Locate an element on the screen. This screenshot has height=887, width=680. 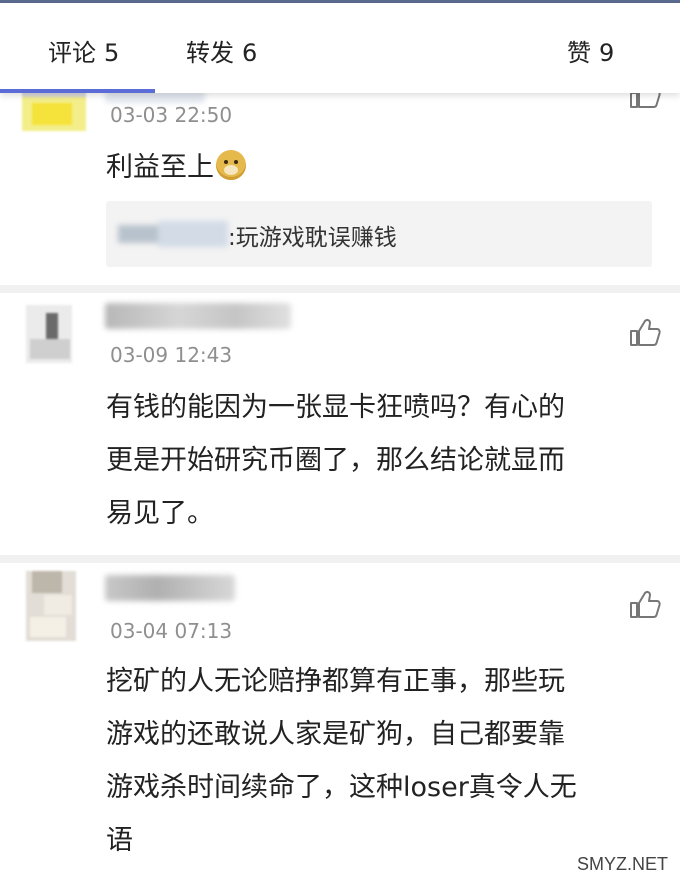
tab-comments-count: 5 is located at coordinates (112, 53).